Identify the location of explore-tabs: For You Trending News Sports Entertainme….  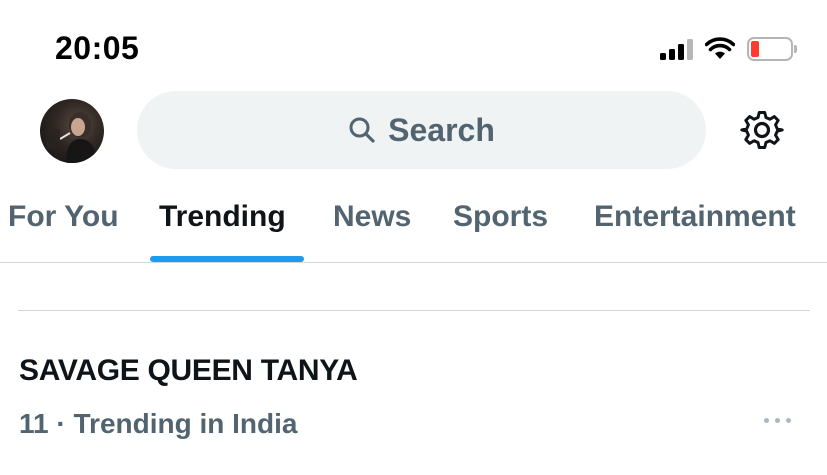
(402, 216).